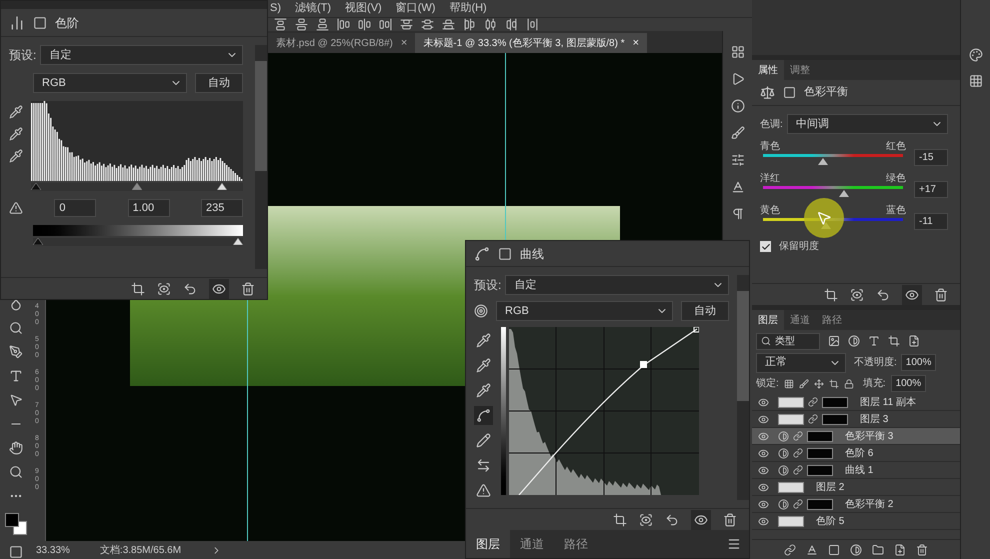  Describe the element at coordinates (16, 552) in the screenshot. I see `quick-mask-icon` at that location.